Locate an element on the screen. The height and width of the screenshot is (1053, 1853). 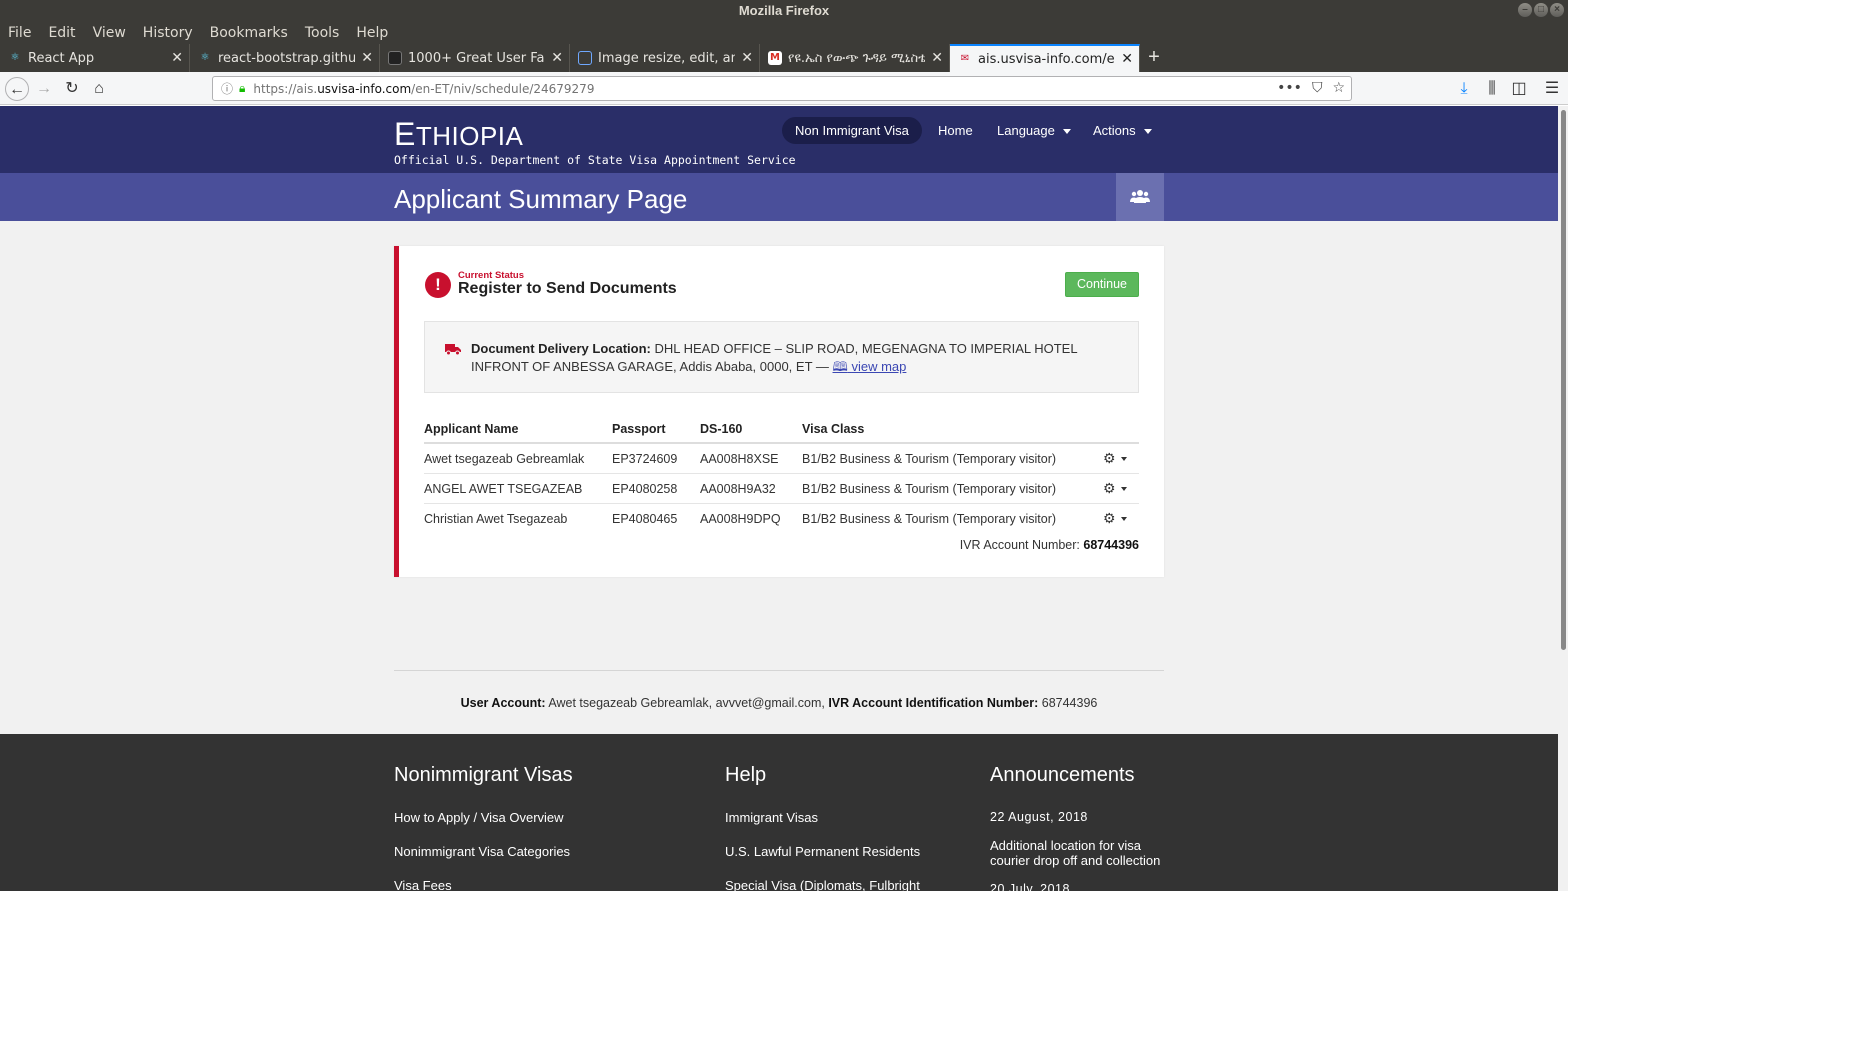
menu-view: View is located at coordinates (109, 33).